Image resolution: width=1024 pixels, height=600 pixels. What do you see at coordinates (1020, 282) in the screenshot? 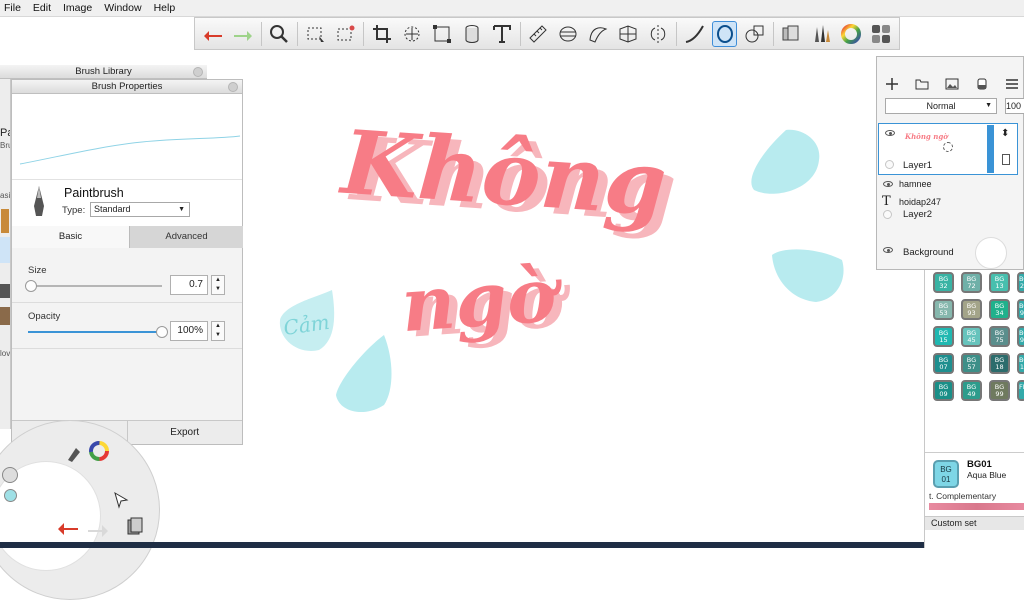
I see `swatch-edge: BG 2` at bounding box center [1020, 282].